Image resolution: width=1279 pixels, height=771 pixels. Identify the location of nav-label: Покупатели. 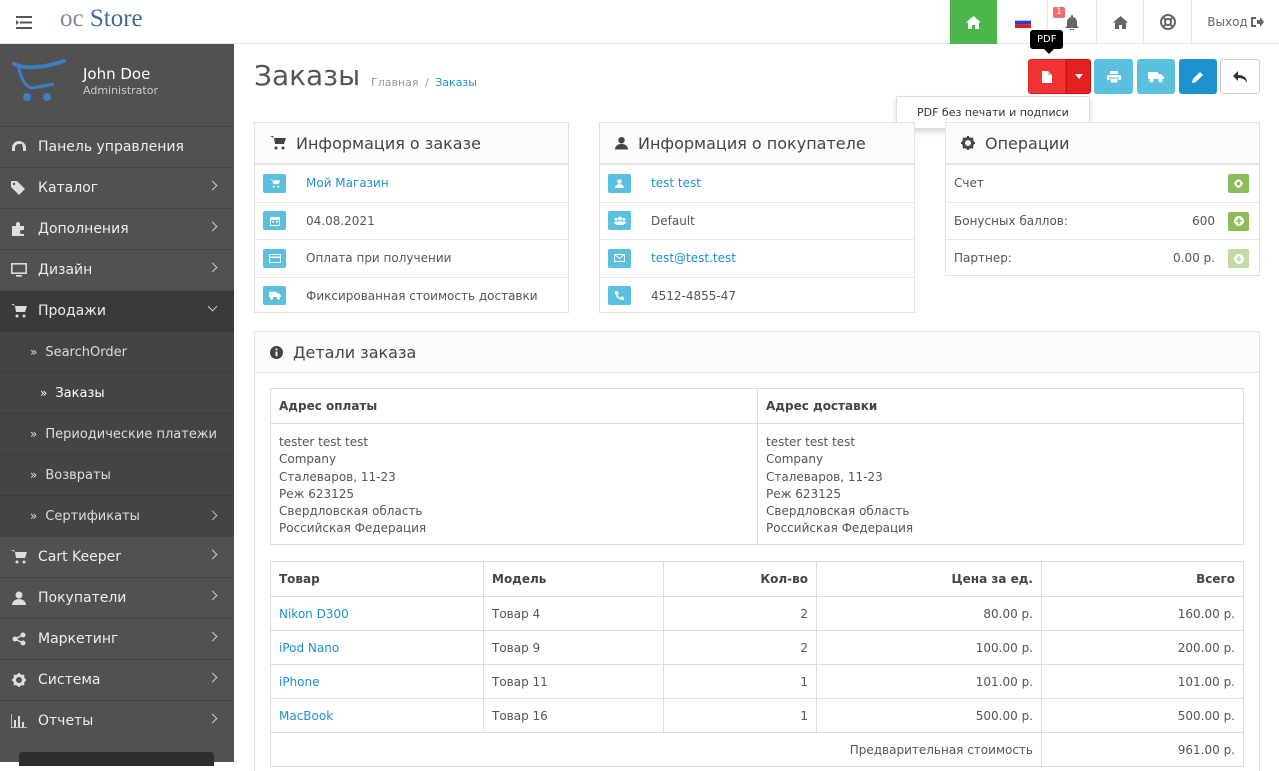
(82, 598).